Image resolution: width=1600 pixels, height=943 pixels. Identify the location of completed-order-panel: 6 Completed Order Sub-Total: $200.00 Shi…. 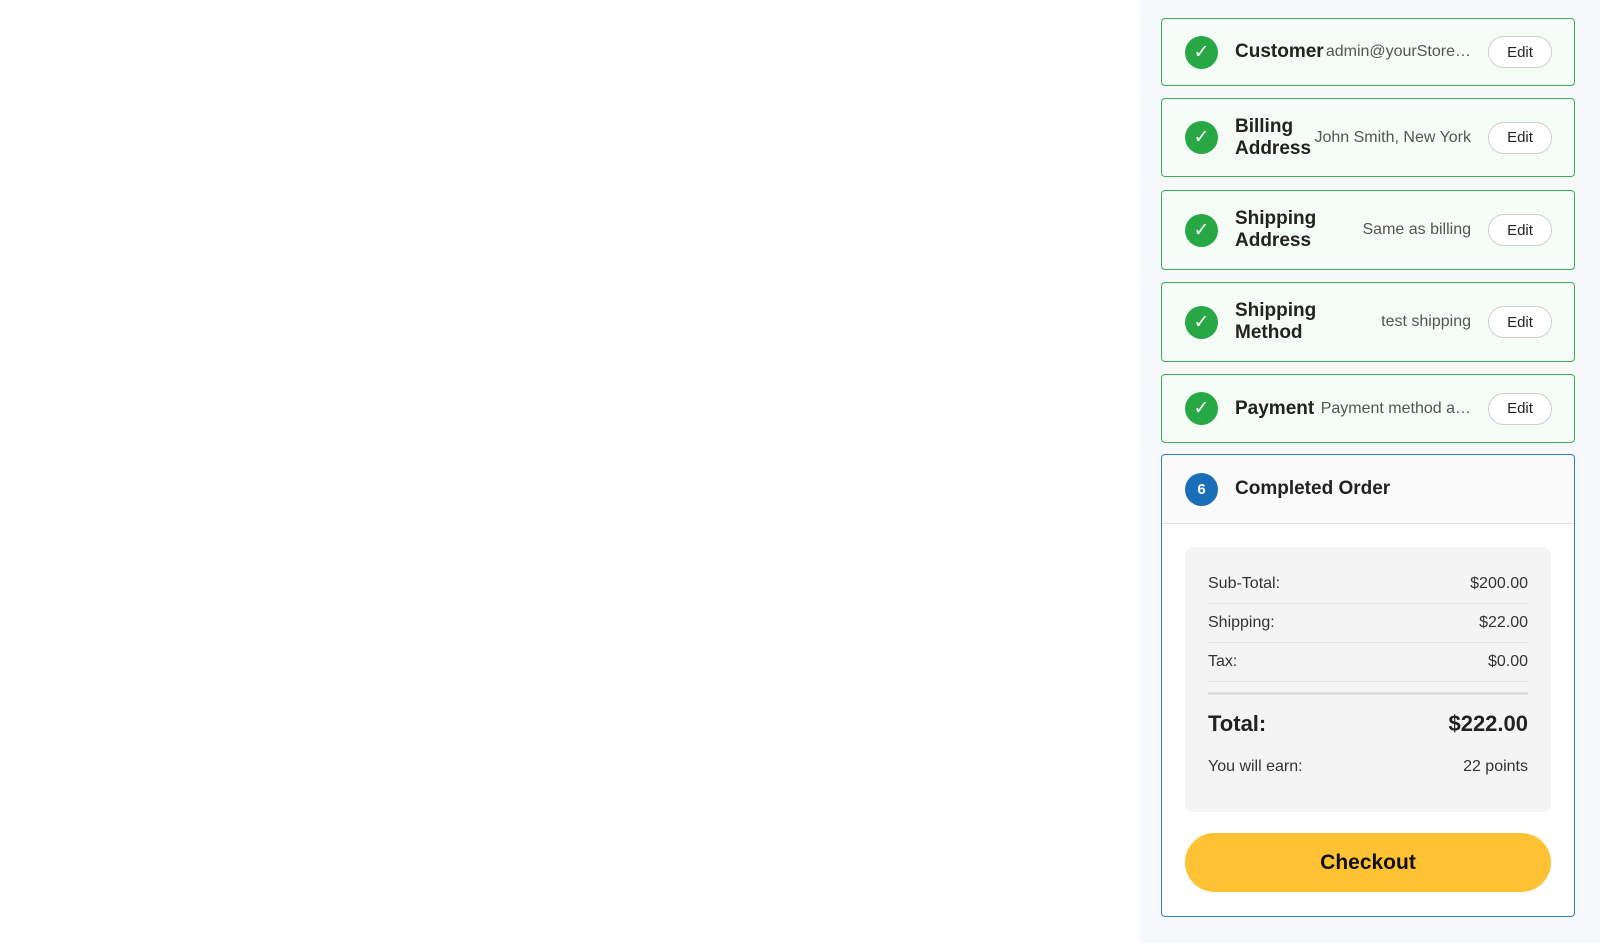
(1368, 685).